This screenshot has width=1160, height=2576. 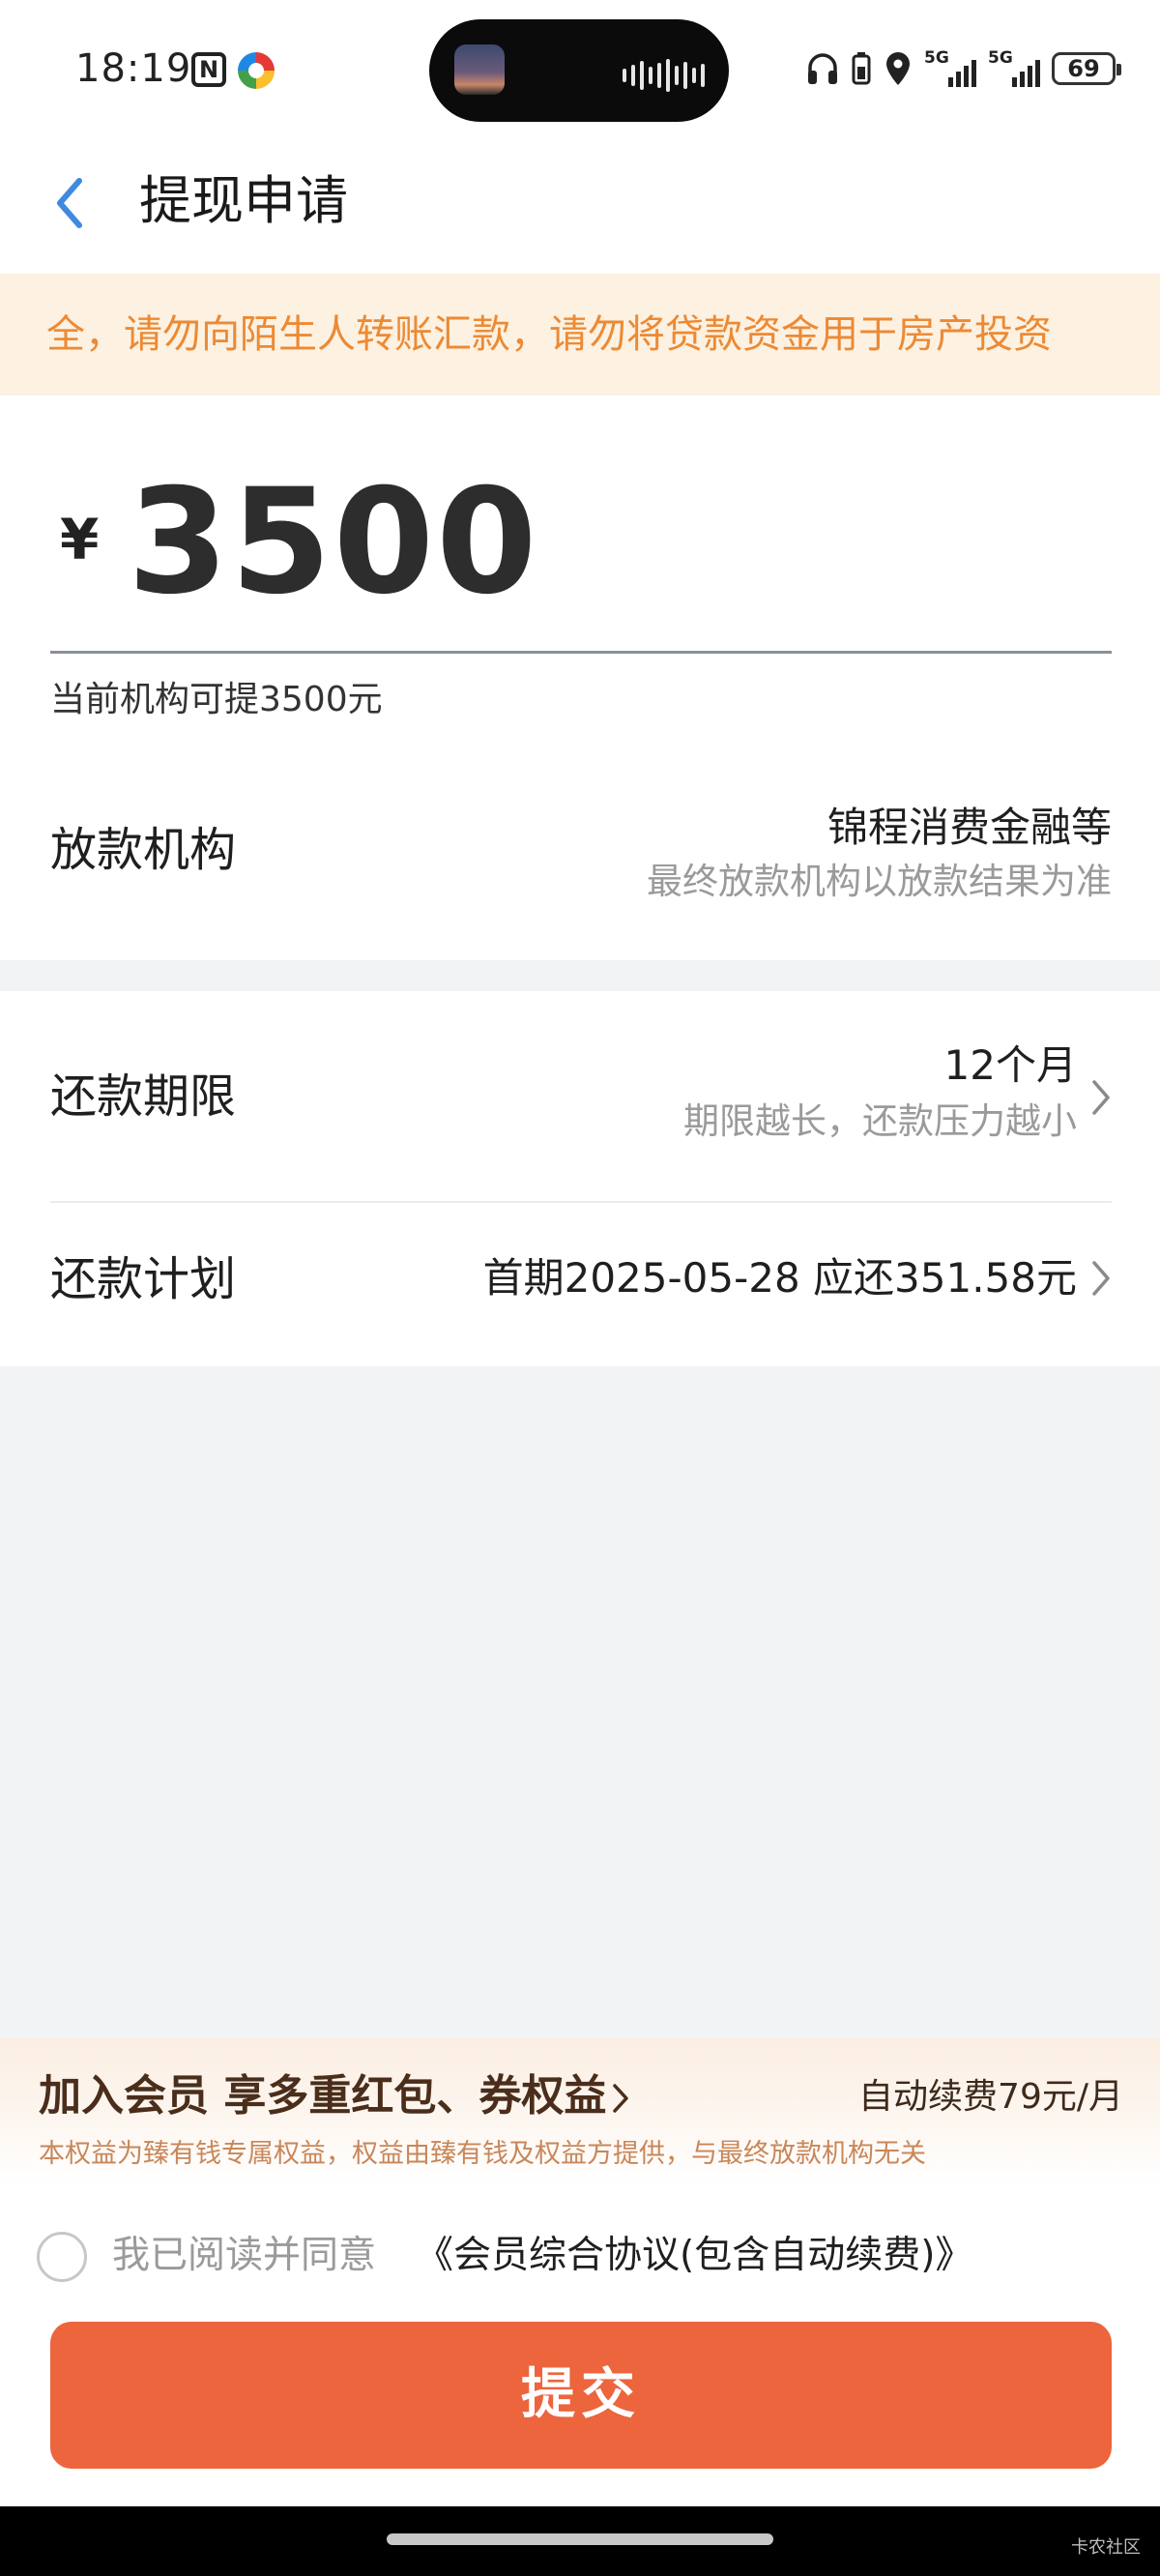 I want to click on plan-label: 还款计划, so click(x=144, y=1279).